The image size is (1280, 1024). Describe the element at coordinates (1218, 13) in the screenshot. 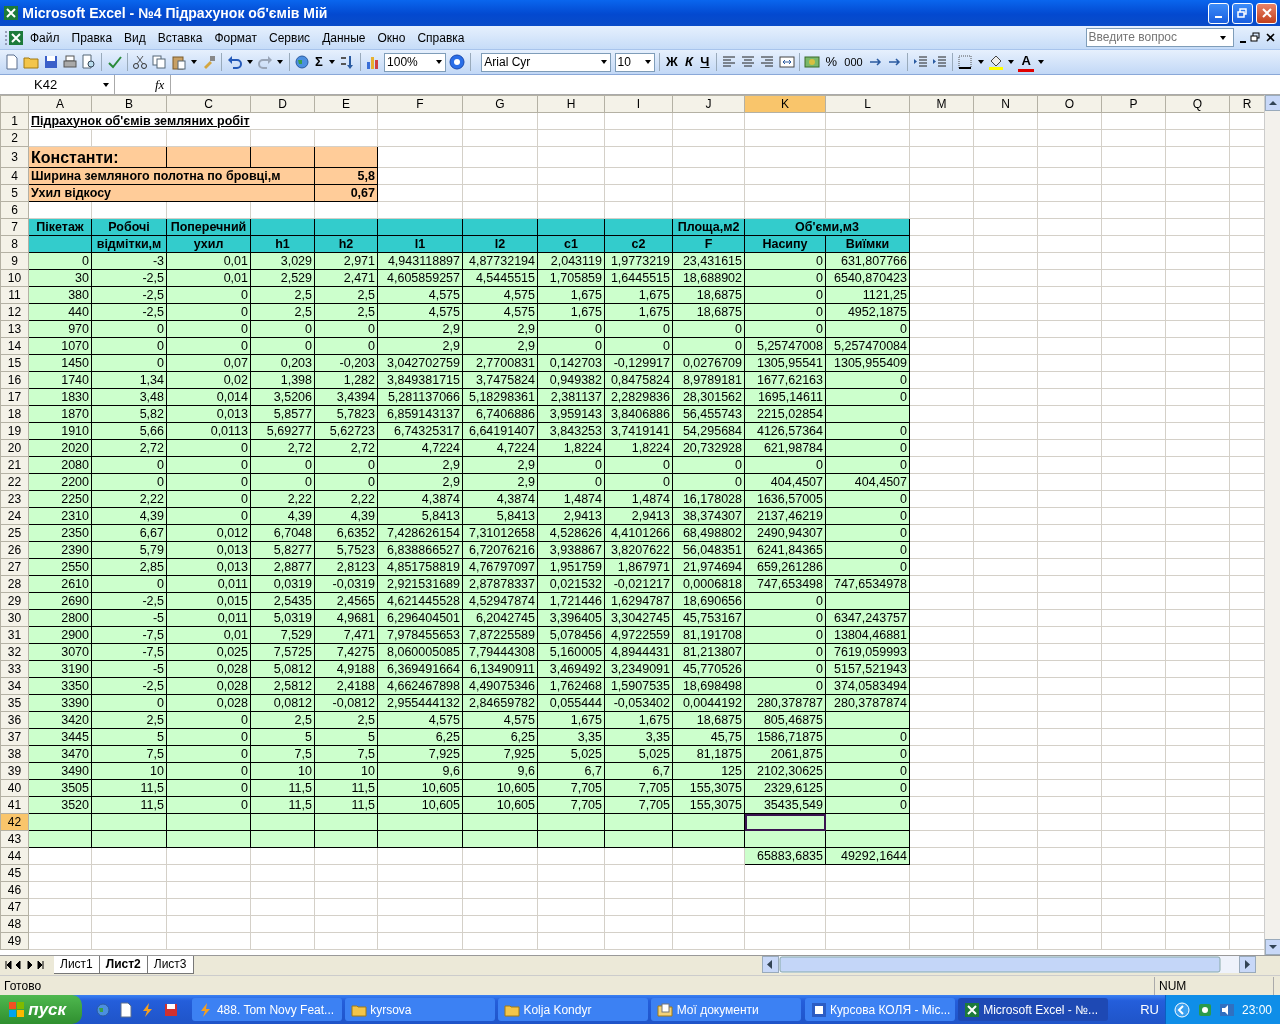

I see `minimize-button` at that location.